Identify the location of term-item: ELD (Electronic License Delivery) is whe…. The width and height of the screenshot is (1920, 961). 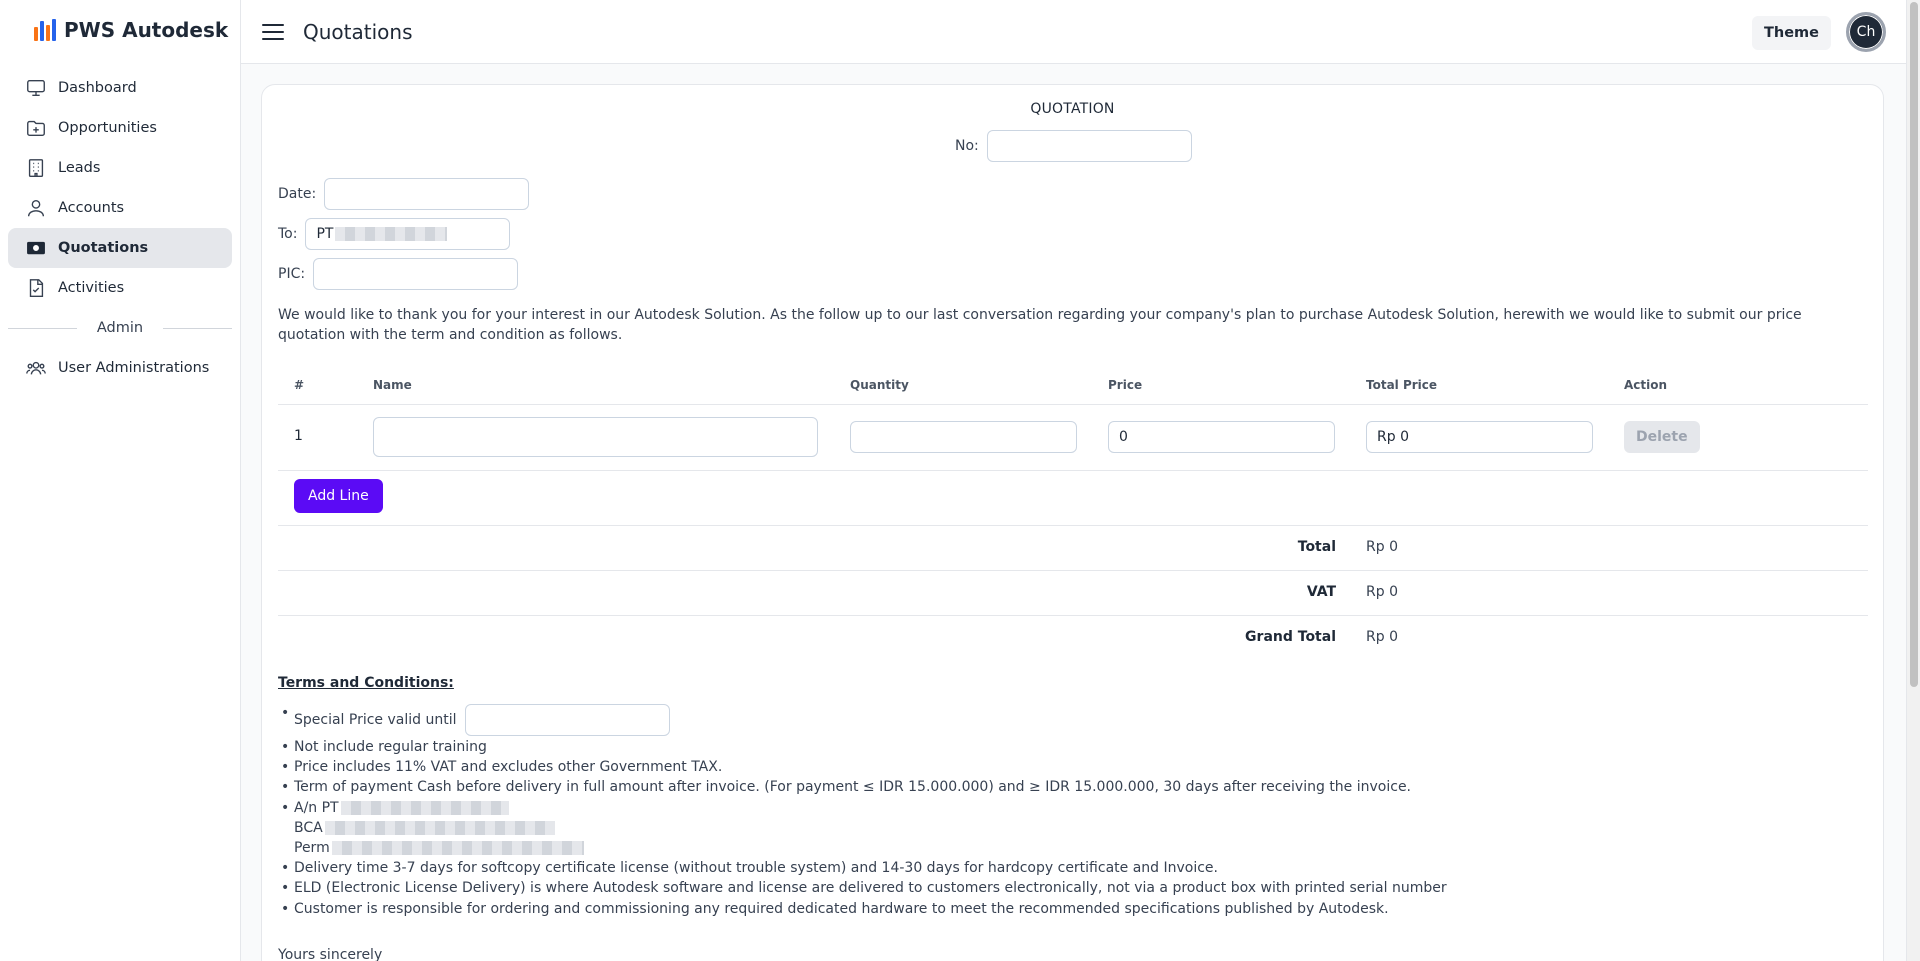
(1067, 888).